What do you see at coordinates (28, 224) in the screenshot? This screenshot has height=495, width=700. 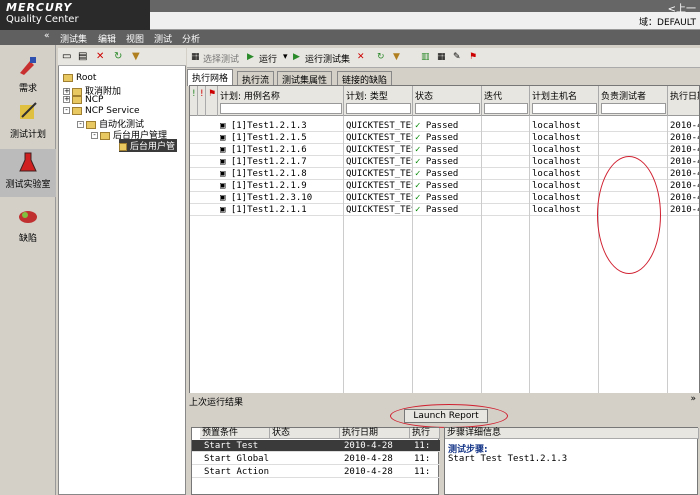 I see `sidebar-item-defects: 缺陷` at bounding box center [28, 224].